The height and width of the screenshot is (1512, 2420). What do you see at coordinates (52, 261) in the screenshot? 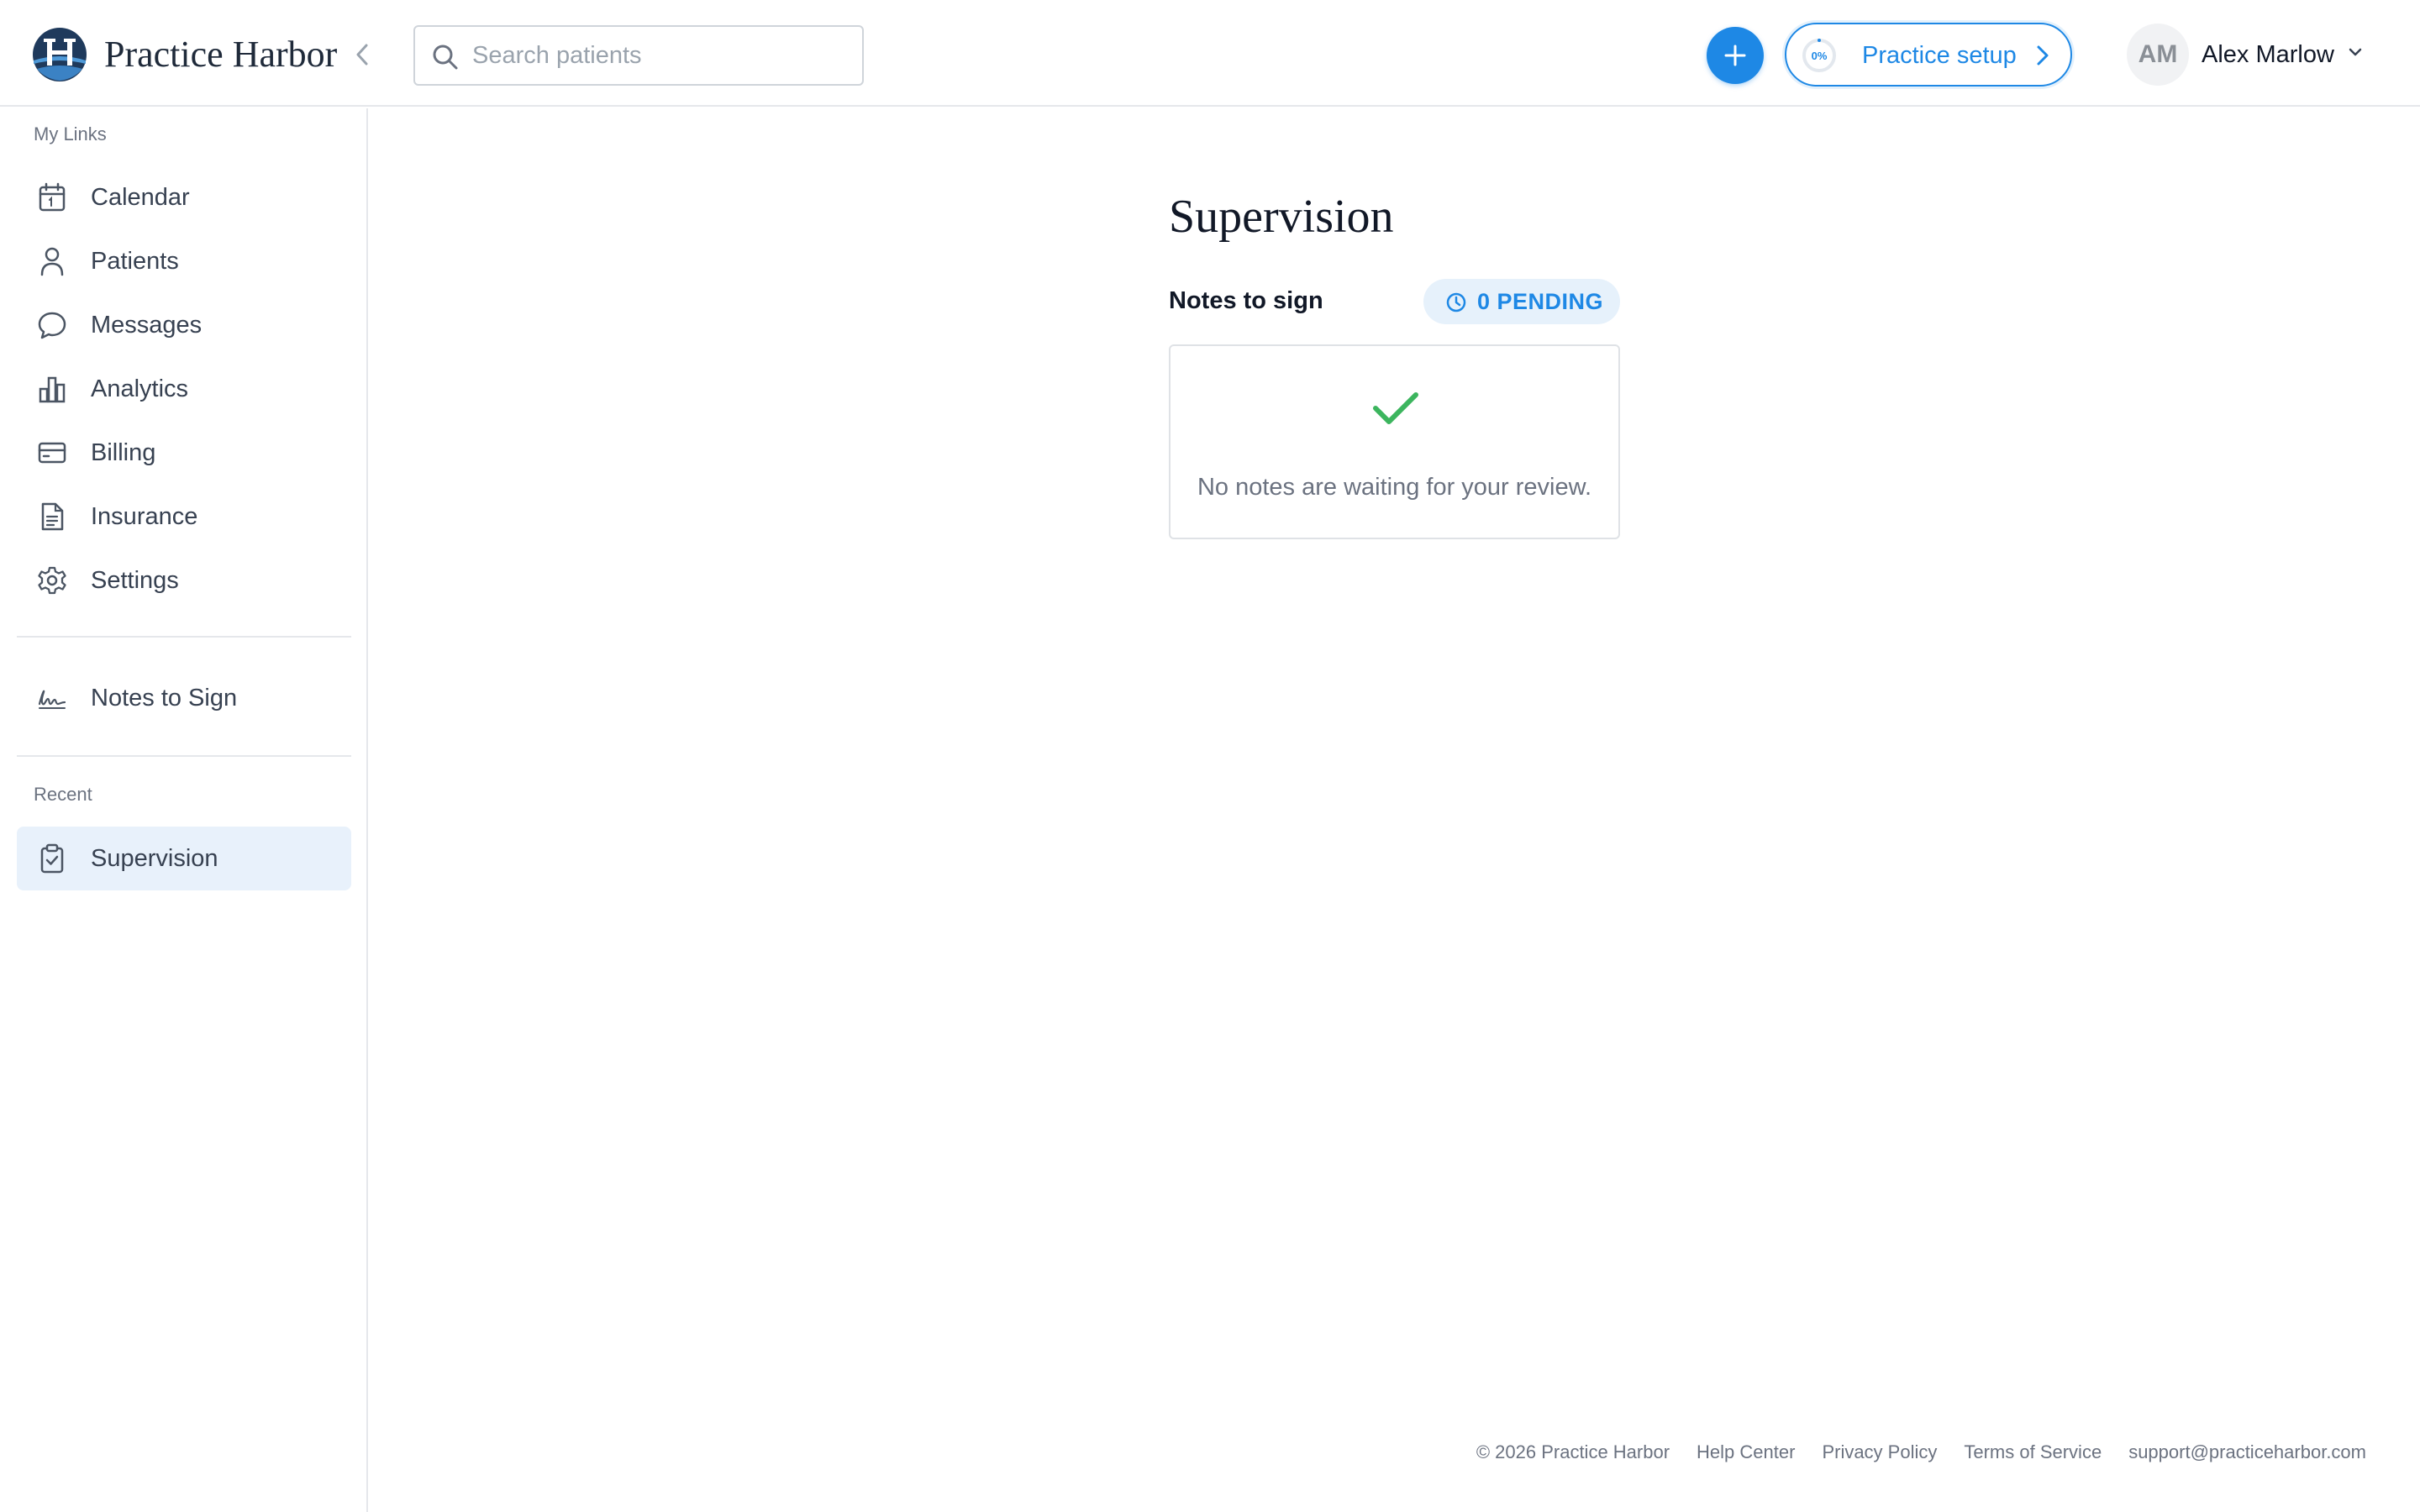
I see `user-icon` at bounding box center [52, 261].